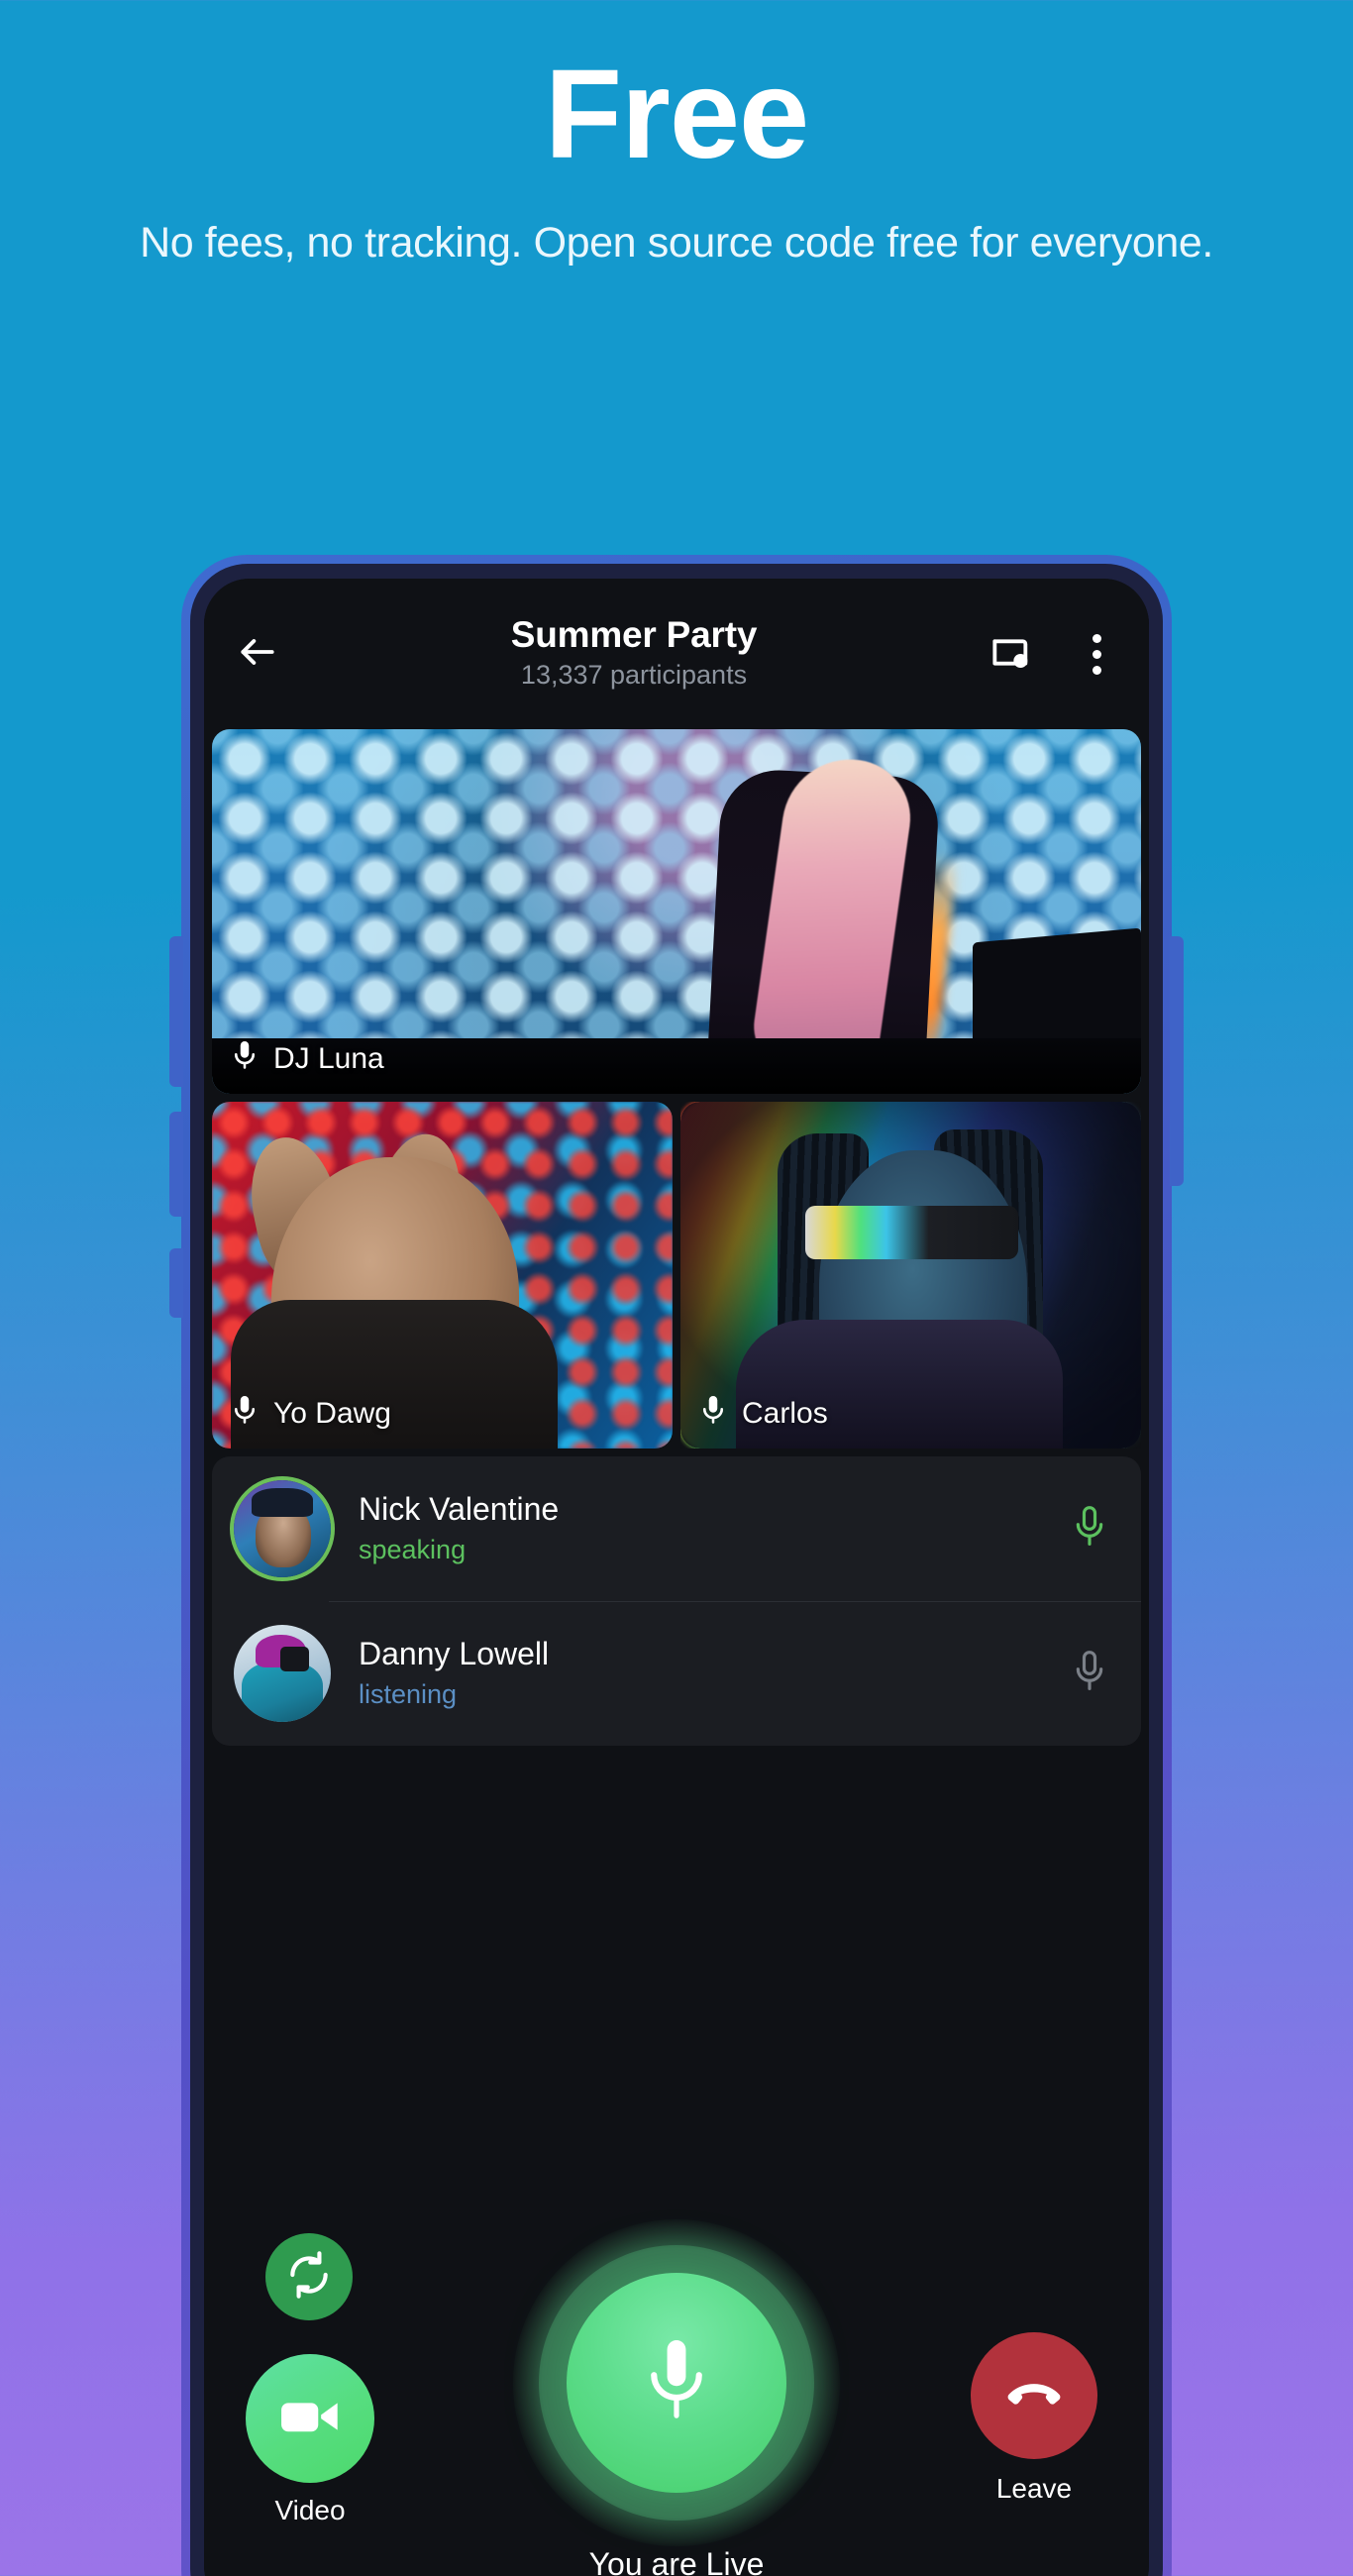  What do you see at coordinates (676, 1275) in the screenshot?
I see `video-tile-row: Yo Dawg Carlos` at bounding box center [676, 1275].